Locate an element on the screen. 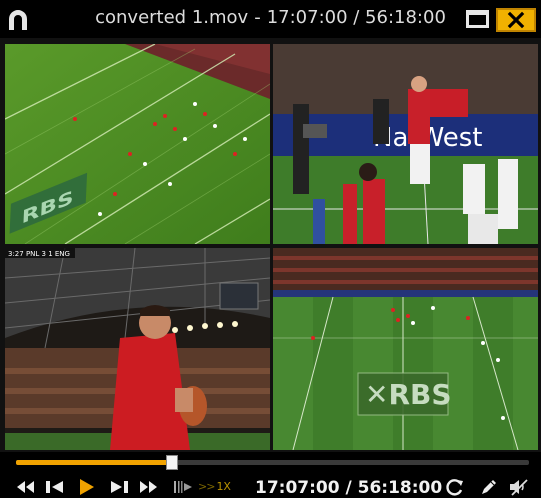  annotate-button is located at coordinates (489, 487).